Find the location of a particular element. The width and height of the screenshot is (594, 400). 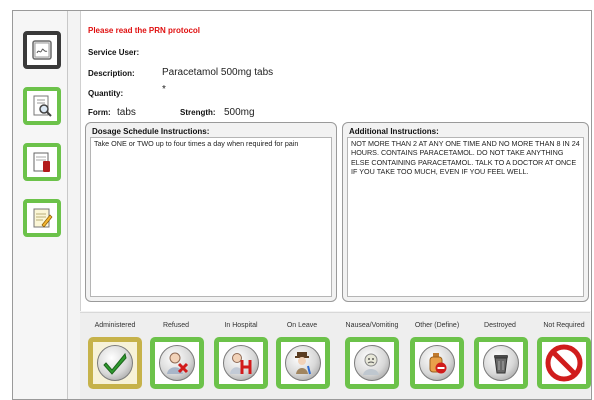

magnifier-document-icon is located at coordinates (42, 106).